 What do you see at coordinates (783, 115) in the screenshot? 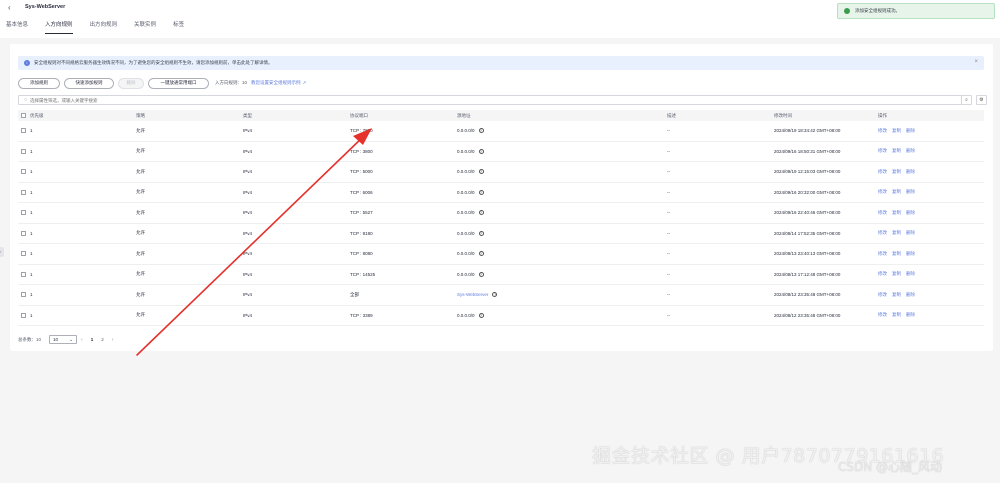
I see `header-modified-time: 修改时间` at bounding box center [783, 115].